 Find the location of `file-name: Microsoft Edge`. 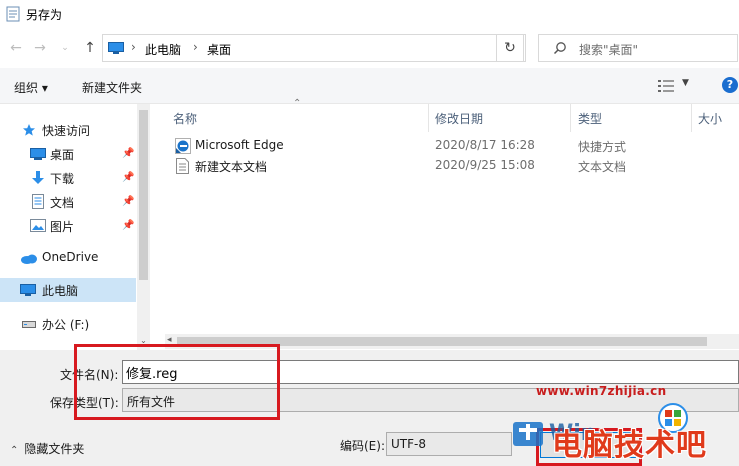

file-name: Microsoft Edge is located at coordinates (239, 145).